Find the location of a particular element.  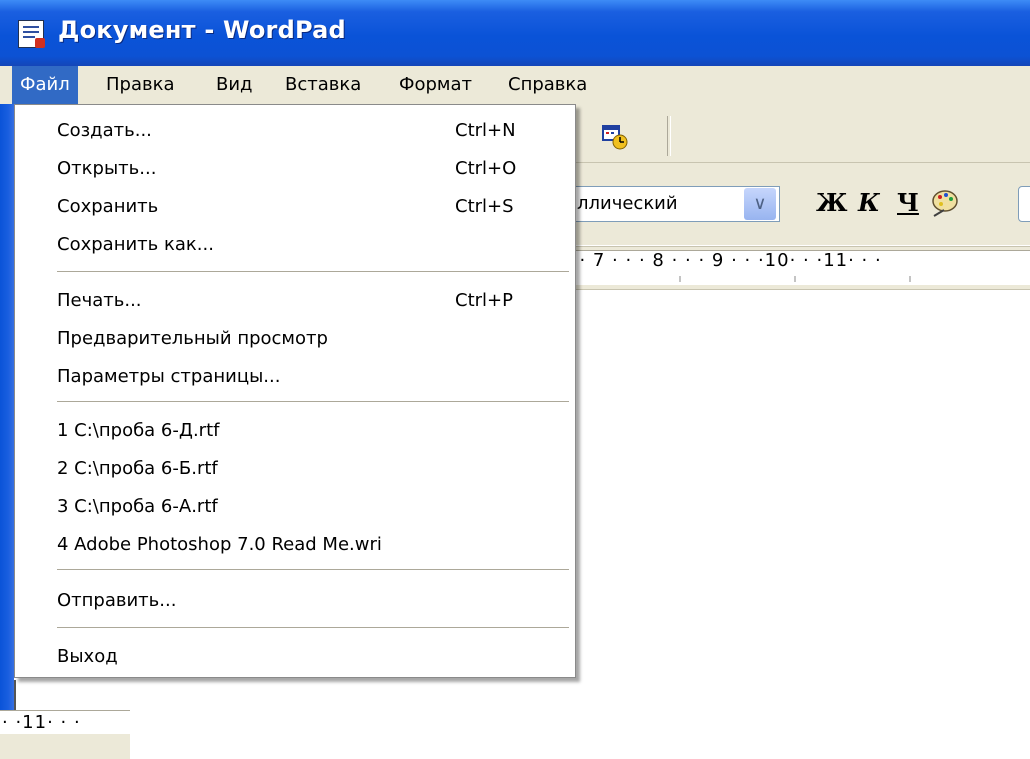

shortcut-print: Ctrl+P is located at coordinates (484, 300).